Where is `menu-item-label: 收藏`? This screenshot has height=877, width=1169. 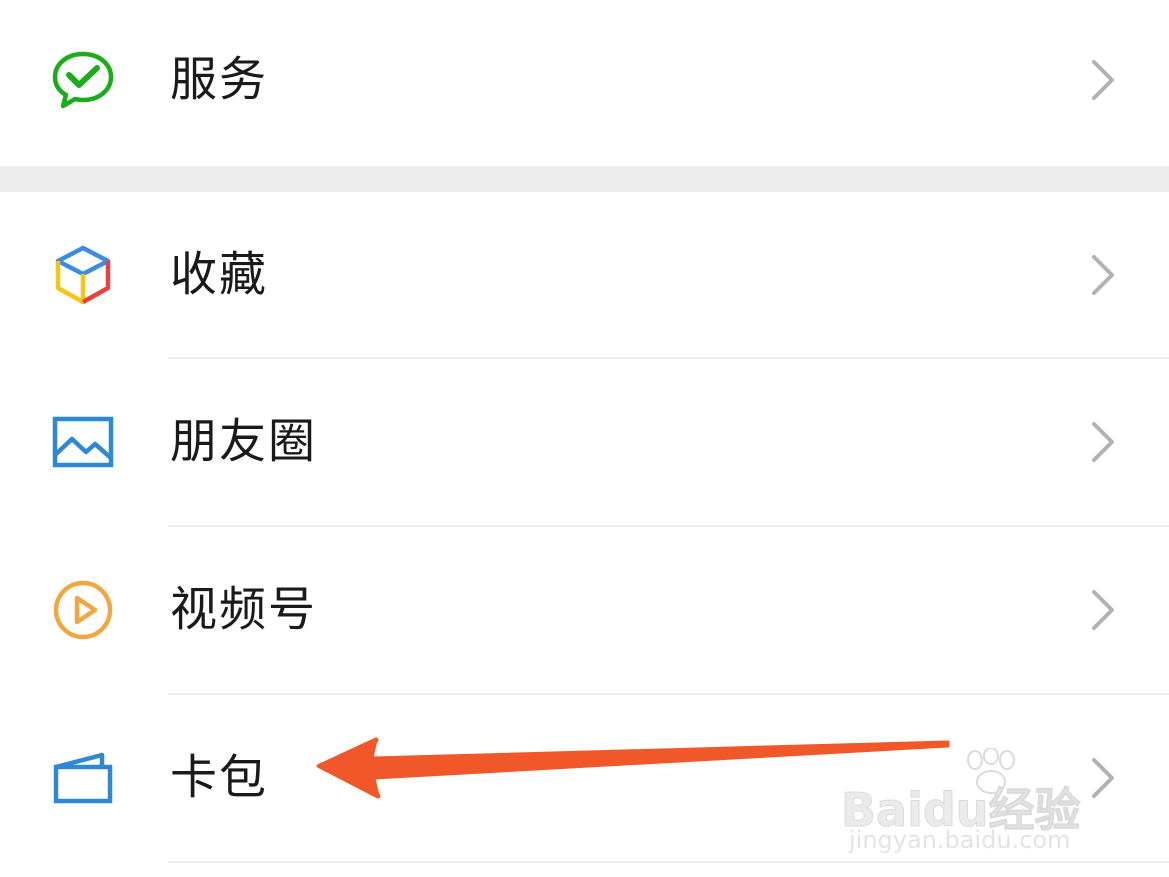 menu-item-label: 收藏 is located at coordinates (219, 275).